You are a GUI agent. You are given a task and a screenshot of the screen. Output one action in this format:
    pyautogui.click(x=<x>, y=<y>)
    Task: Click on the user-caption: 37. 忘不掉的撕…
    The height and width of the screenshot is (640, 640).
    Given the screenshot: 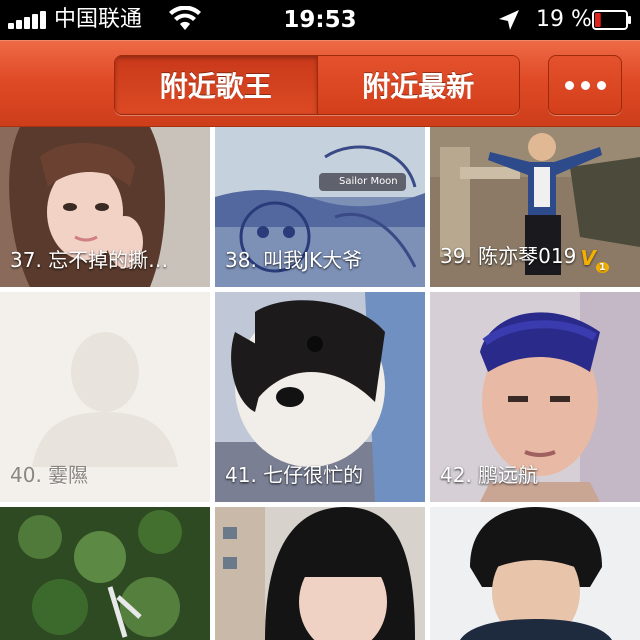 What is the action you would take?
    pyautogui.click(x=89, y=260)
    